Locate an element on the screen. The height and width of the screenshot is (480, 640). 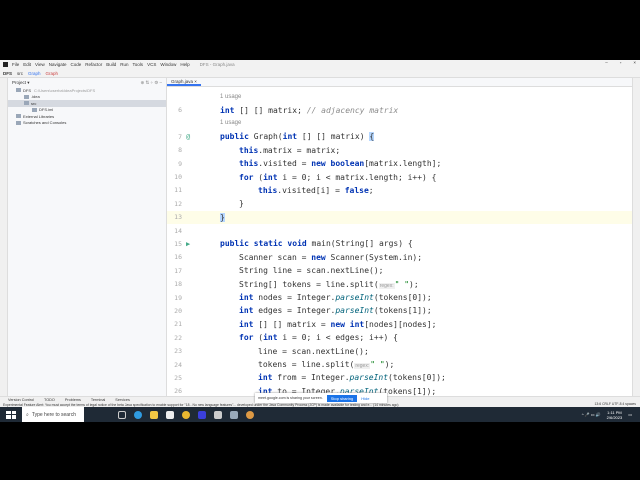
code-text: Scanner scan = new Scanner(System.in); is located at coordinates (321, 257).